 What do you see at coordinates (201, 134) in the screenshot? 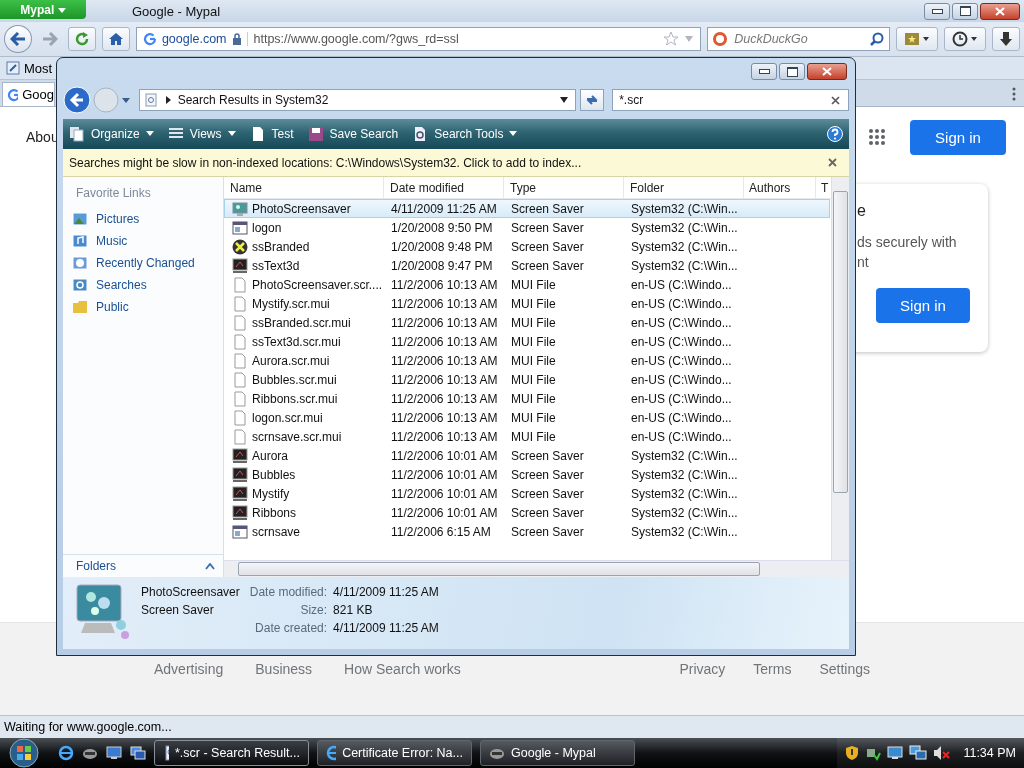
I see `toolbar-button: Views` at bounding box center [201, 134].